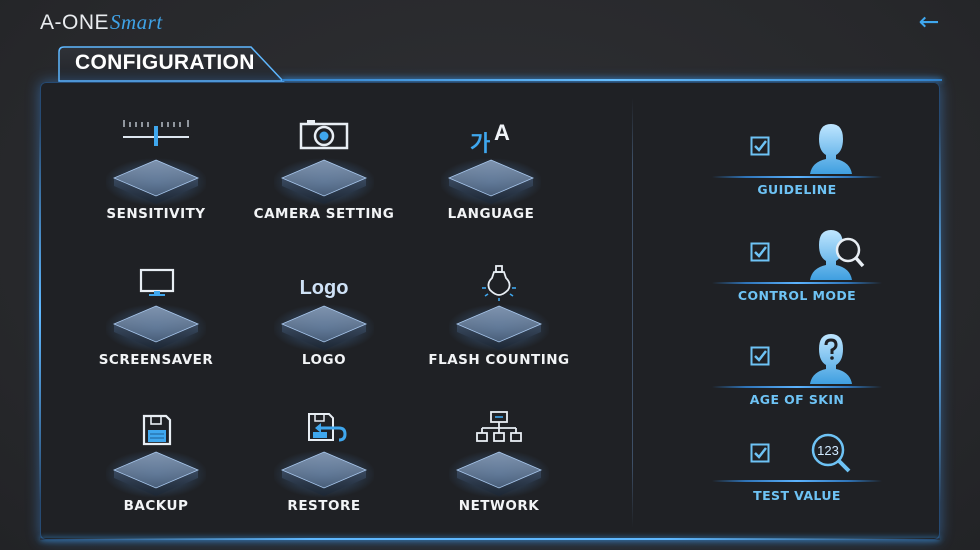 This screenshot has height=550, width=980. What do you see at coordinates (831, 149) in the screenshot?
I see `person-silhouette-icon` at bounding box center [831, 149].